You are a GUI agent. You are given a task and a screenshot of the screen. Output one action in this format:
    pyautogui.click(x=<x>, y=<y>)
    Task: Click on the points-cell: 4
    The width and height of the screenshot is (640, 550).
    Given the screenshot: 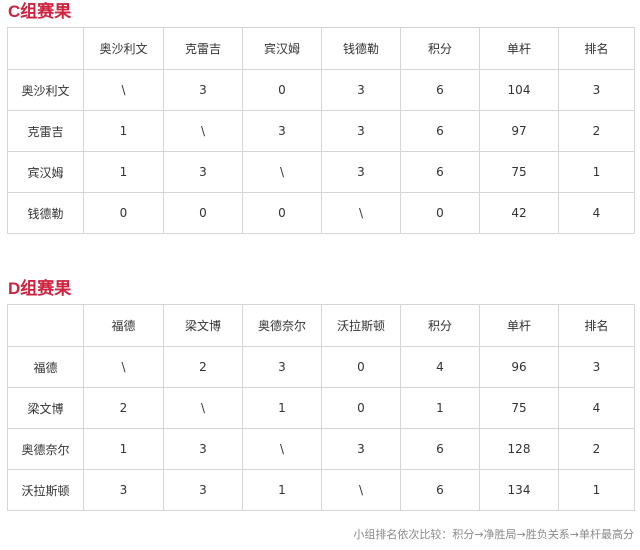 What is the action you would take?
    pyautogui.click(x=440, y=367)
    